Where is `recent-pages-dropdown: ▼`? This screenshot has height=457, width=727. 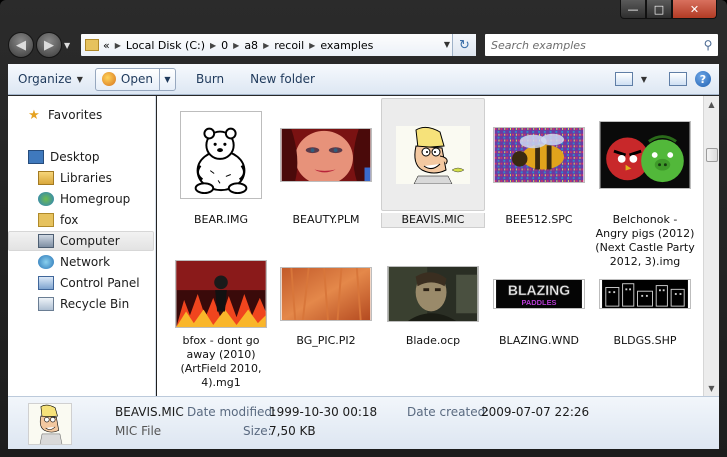 recent-pages-dropdown: ▼ is located at coordinates (70, 45).